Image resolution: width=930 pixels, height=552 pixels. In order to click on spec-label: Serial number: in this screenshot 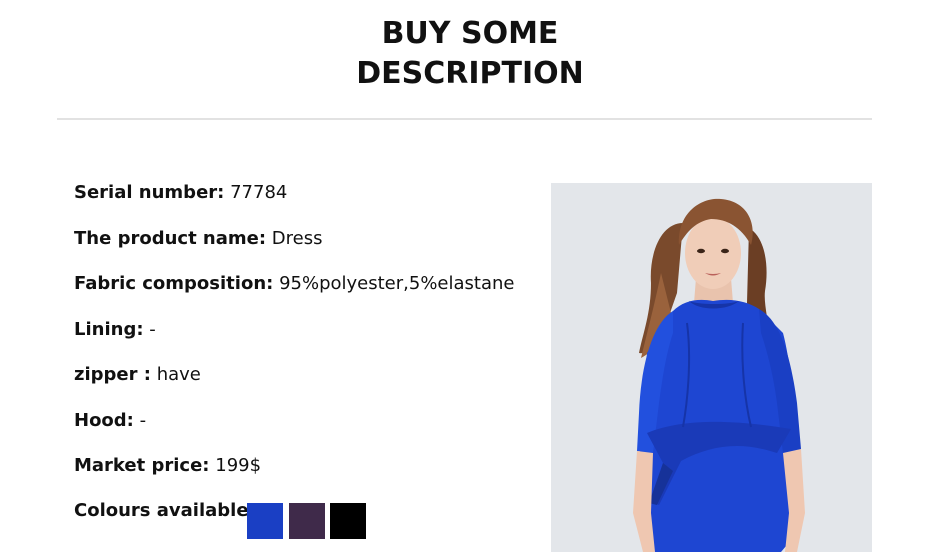, I will do `click(149, 192)`.